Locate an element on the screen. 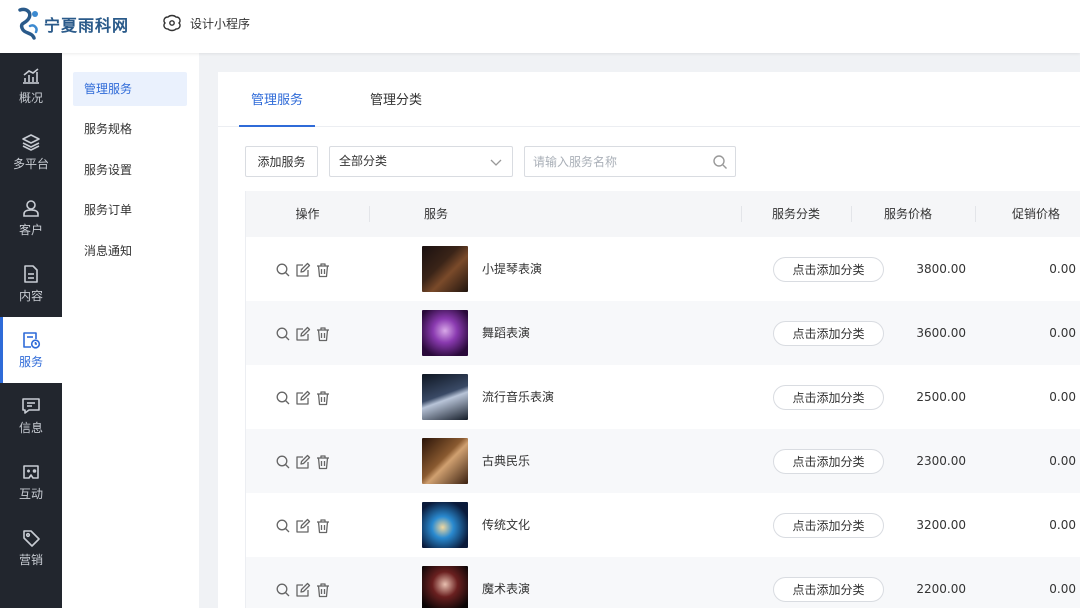 The width and height of the screenshot is (1080, 608). search-icon is located at coordinates (720, 162).